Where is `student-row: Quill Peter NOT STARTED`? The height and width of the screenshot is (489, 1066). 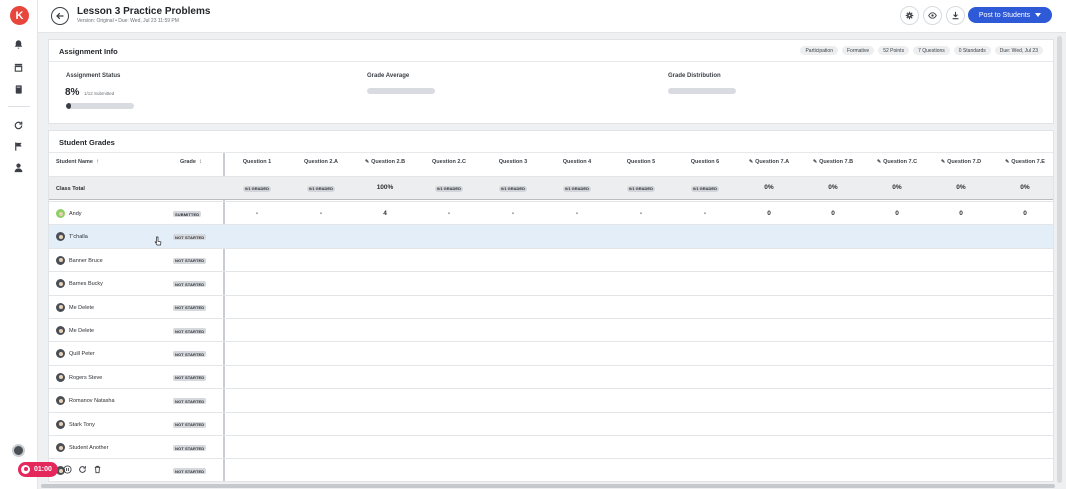 student-row: Quill Peter NOT STARTED is located at coordinates (551, 352).